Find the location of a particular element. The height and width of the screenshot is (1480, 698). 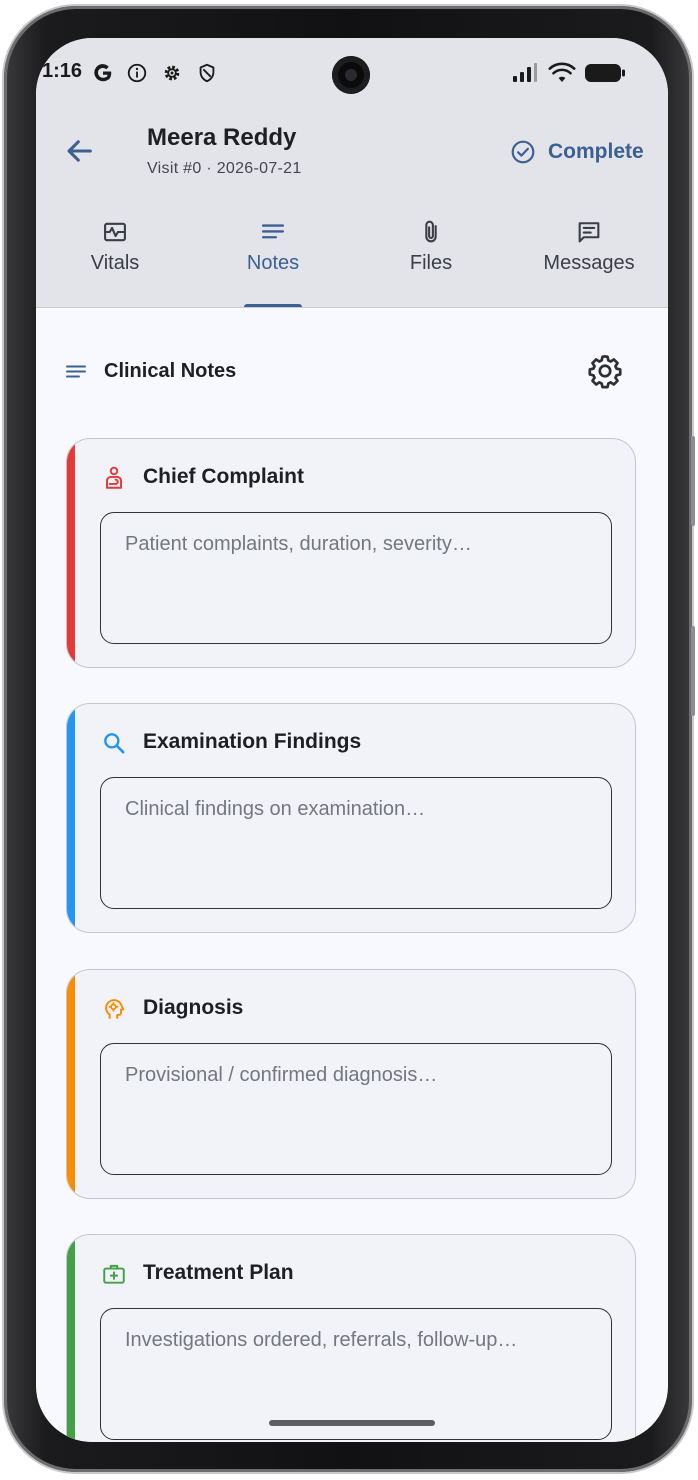

section-header: Clinical Notes is located at coordinates (352, 372).